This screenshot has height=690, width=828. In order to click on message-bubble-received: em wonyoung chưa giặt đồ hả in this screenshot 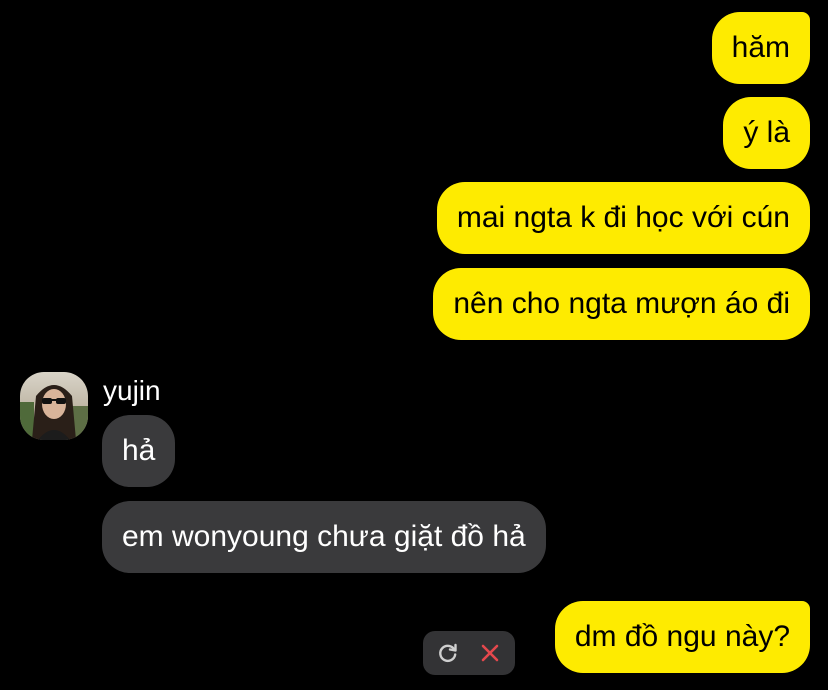, I will do `click(324, 537)`.